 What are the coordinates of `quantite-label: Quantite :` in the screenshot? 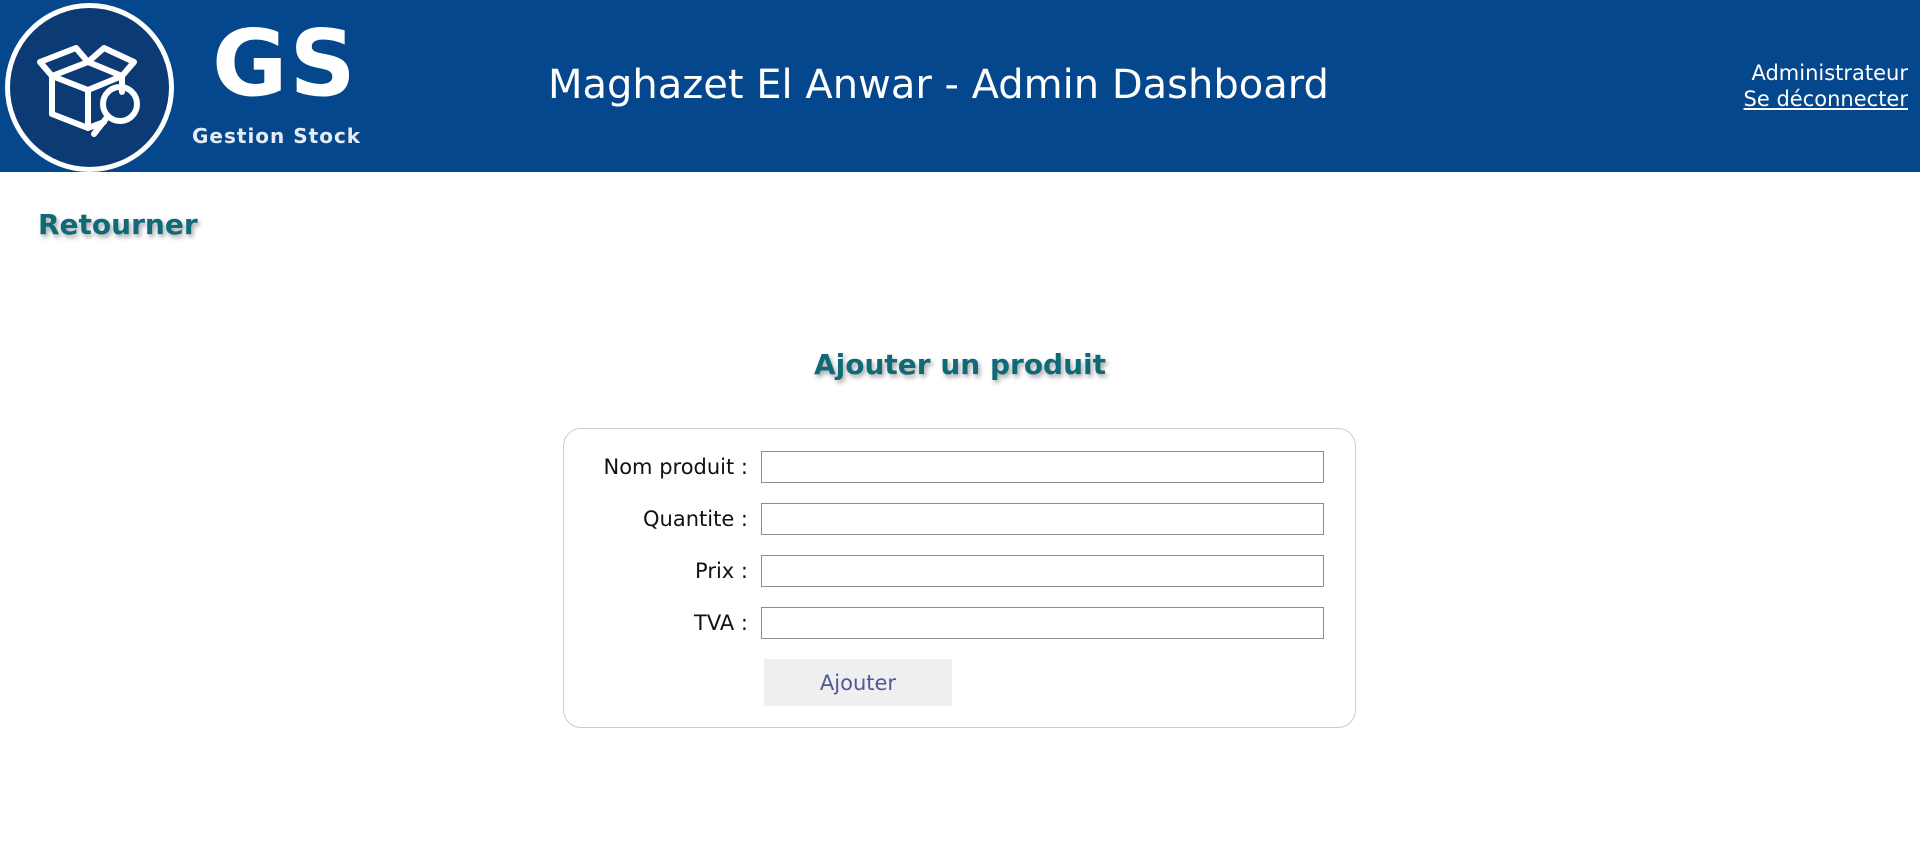 It's located at (695, 519).